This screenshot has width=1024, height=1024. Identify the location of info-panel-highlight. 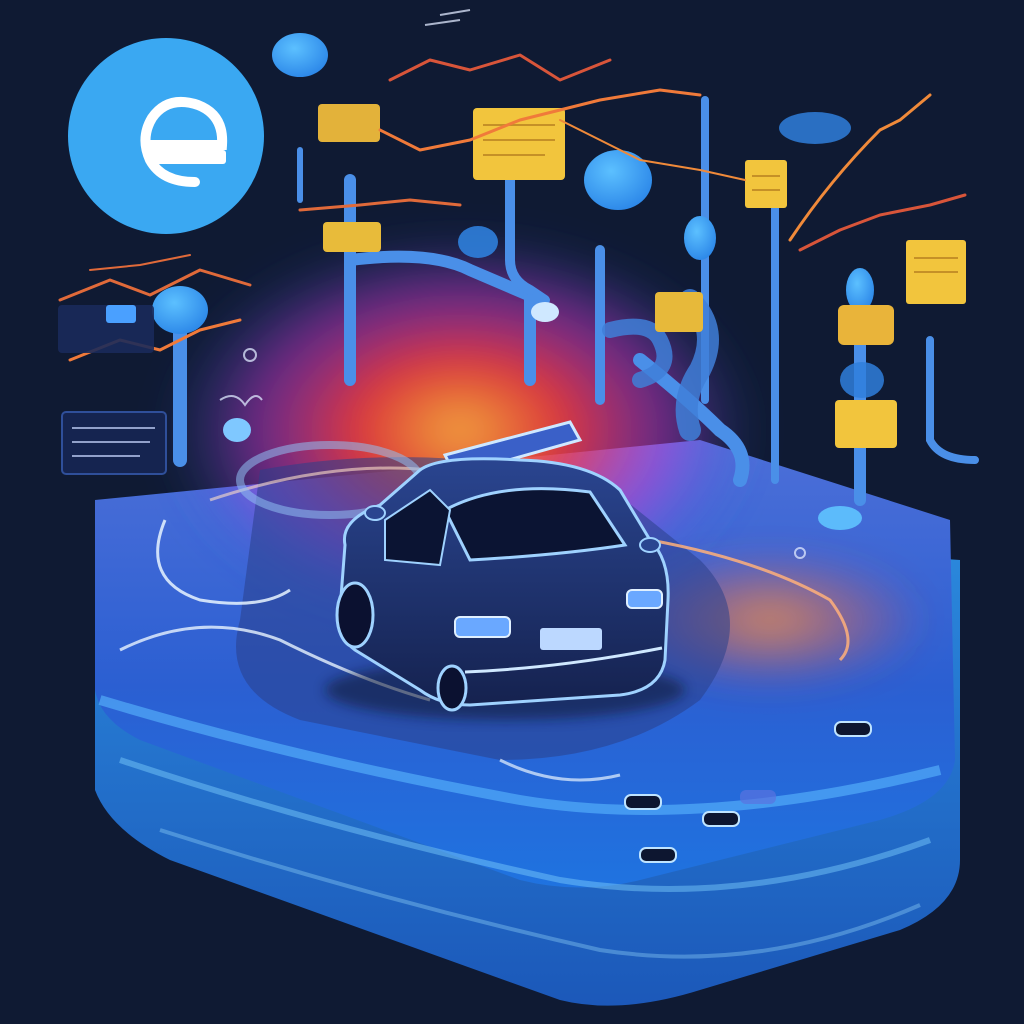
(121, 314).